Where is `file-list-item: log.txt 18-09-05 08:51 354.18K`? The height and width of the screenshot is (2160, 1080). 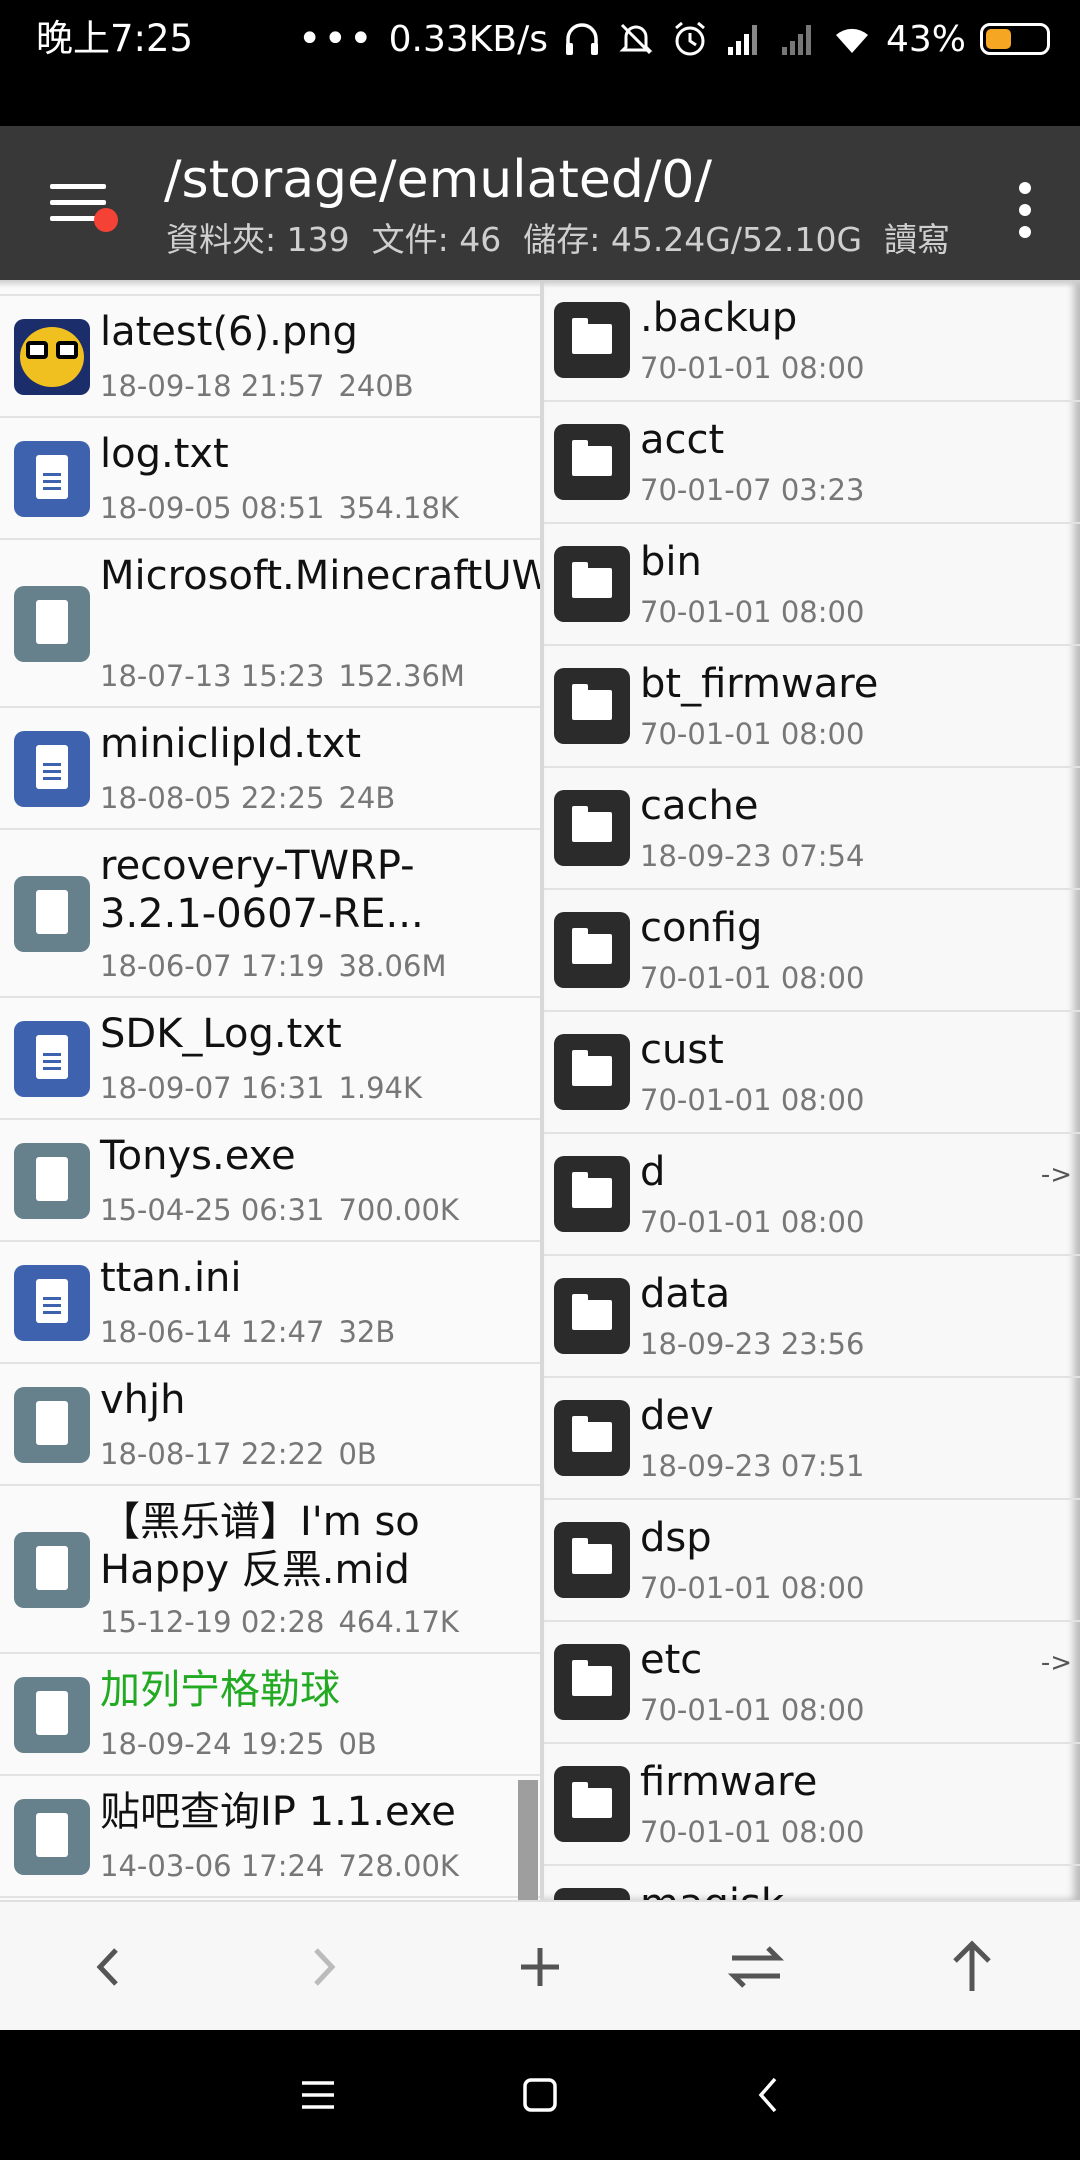
file-list-item: log.txt 18-09-05 08:51 354.18K is located at coordinates (270, 479).